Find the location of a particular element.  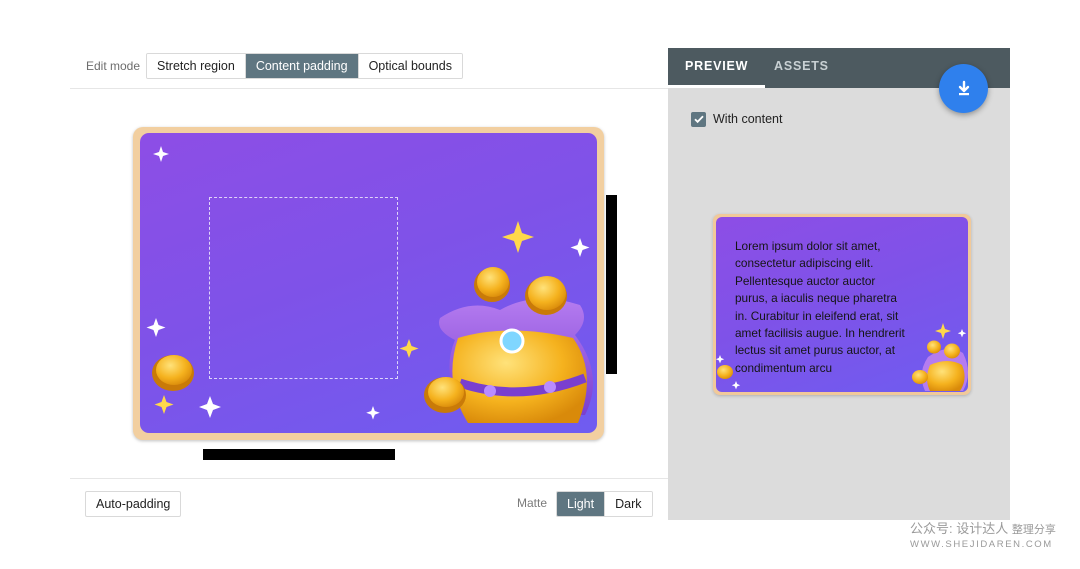

matte-label: Matte is located at coordinates (532, 503).